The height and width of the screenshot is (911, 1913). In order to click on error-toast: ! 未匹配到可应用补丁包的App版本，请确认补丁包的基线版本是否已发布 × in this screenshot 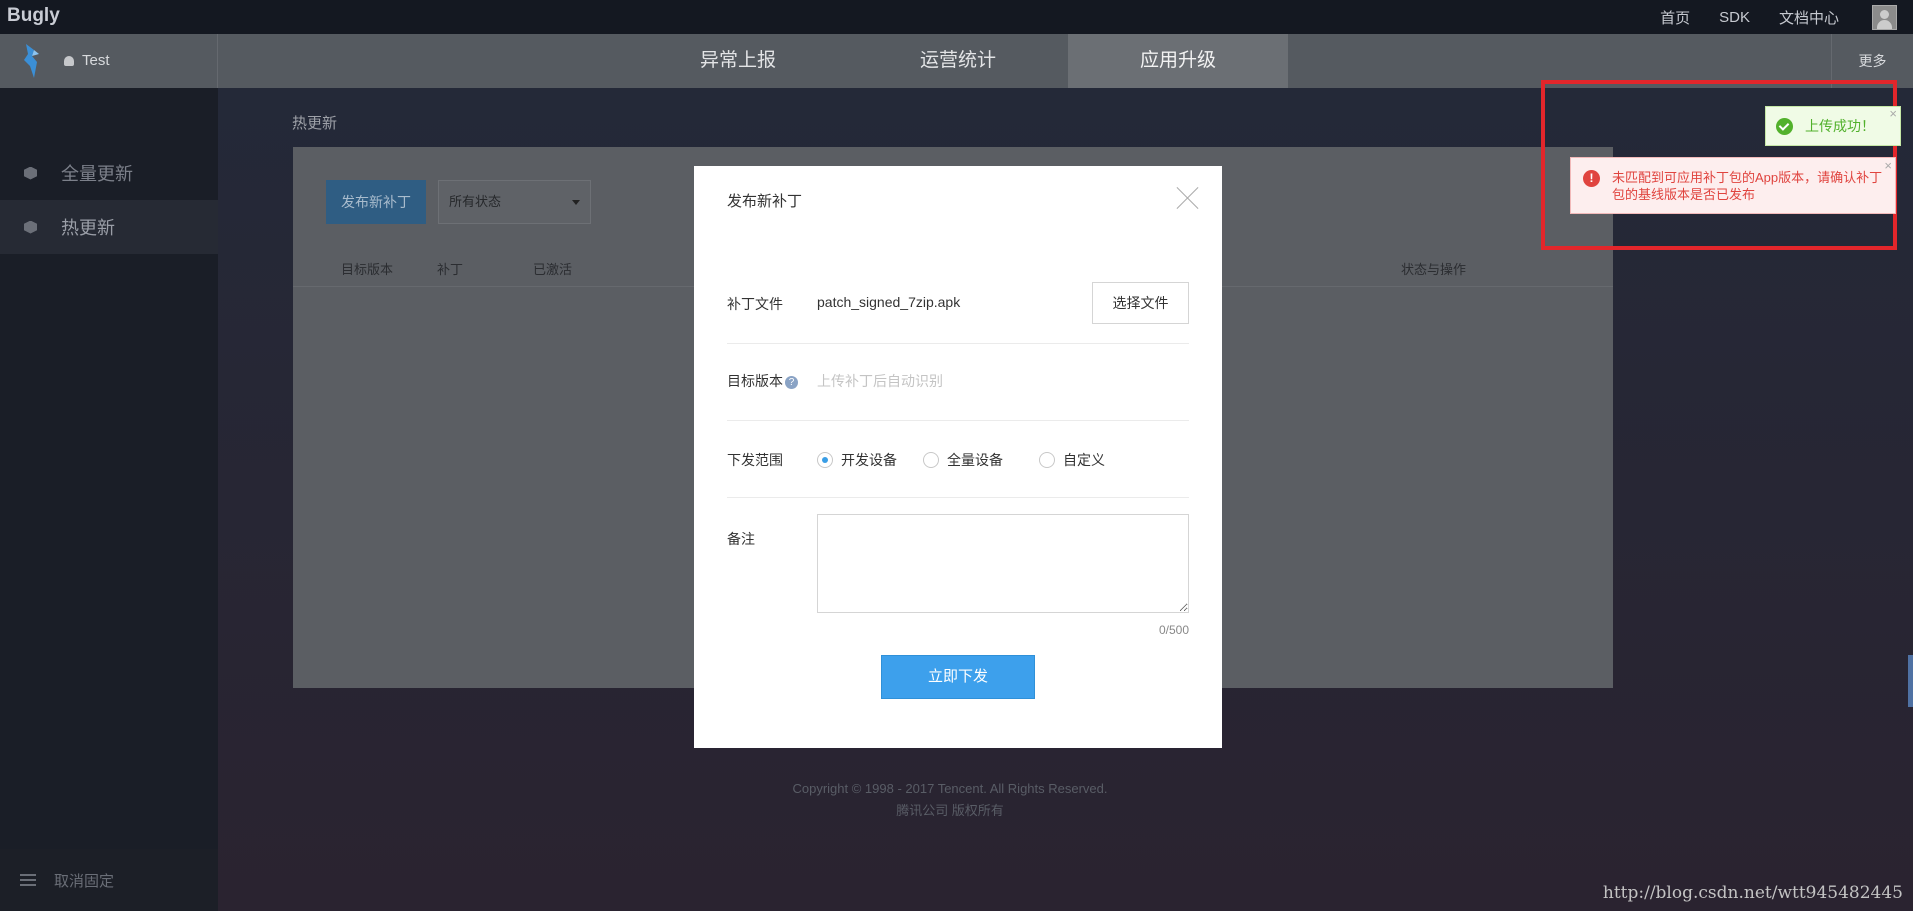, I will do `click(1733, 185)`.